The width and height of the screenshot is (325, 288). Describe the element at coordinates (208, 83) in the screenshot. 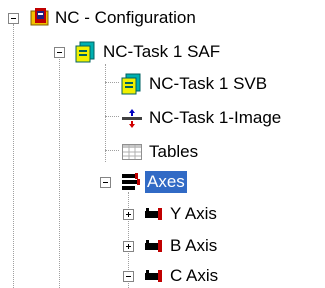

I see `tree-item-label: NC-Task 1 SVB` at that location.